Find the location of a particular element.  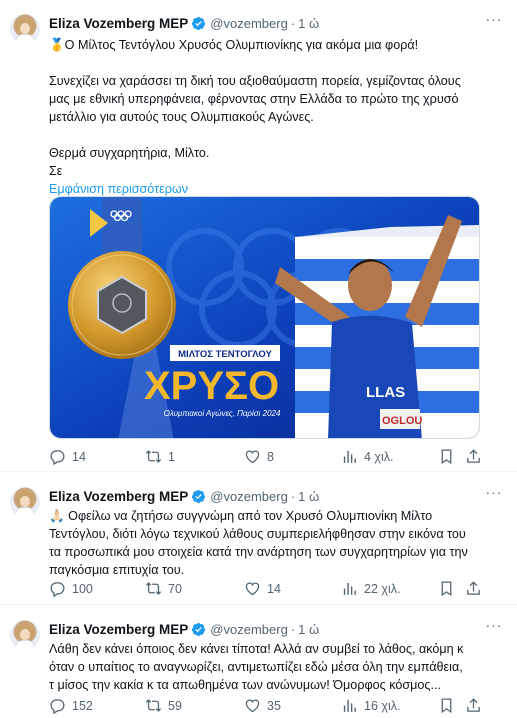

like-count: 35 is located at coordinates (274, 705).